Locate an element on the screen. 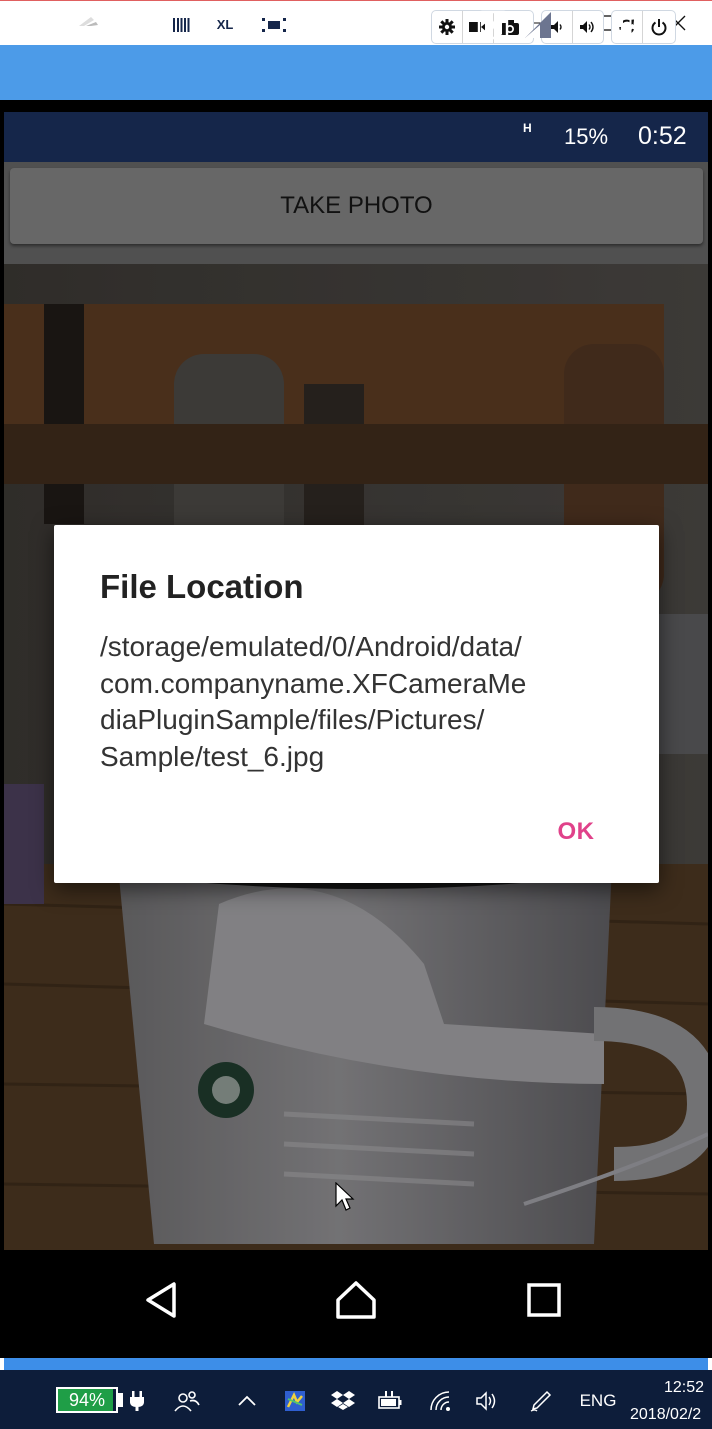  language-indicator: ENG is located at coordinates (598, 1401).